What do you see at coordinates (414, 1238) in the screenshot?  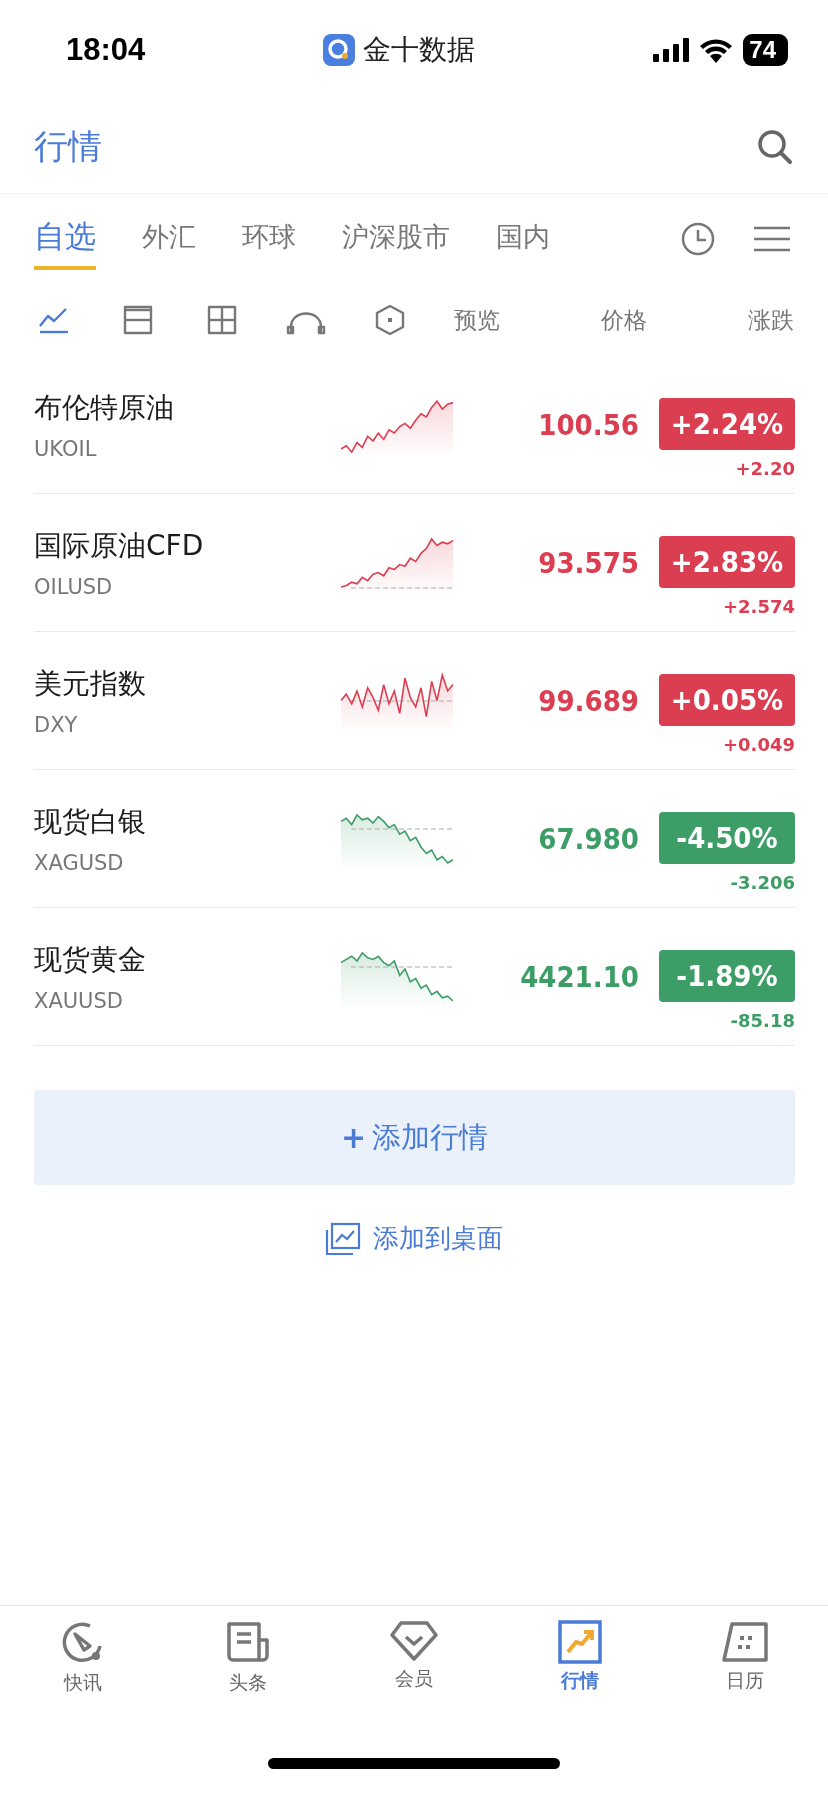 I see `add-to-desktop-link: 添加到桌面` at bounding box center [414, 1238].